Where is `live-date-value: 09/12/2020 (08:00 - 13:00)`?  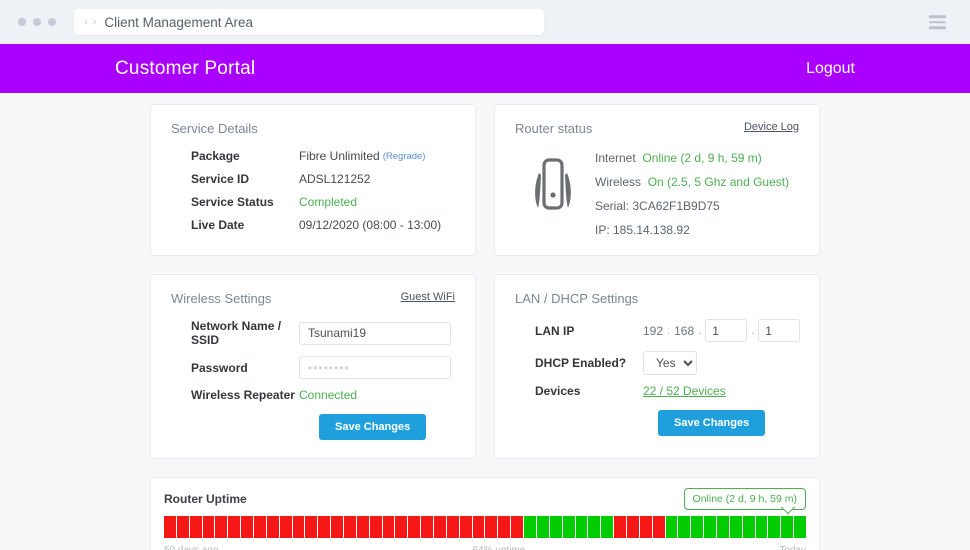
live-date-value: 09/12/2020 (08:00 - 13:00) is located at coordinates (370, 225).